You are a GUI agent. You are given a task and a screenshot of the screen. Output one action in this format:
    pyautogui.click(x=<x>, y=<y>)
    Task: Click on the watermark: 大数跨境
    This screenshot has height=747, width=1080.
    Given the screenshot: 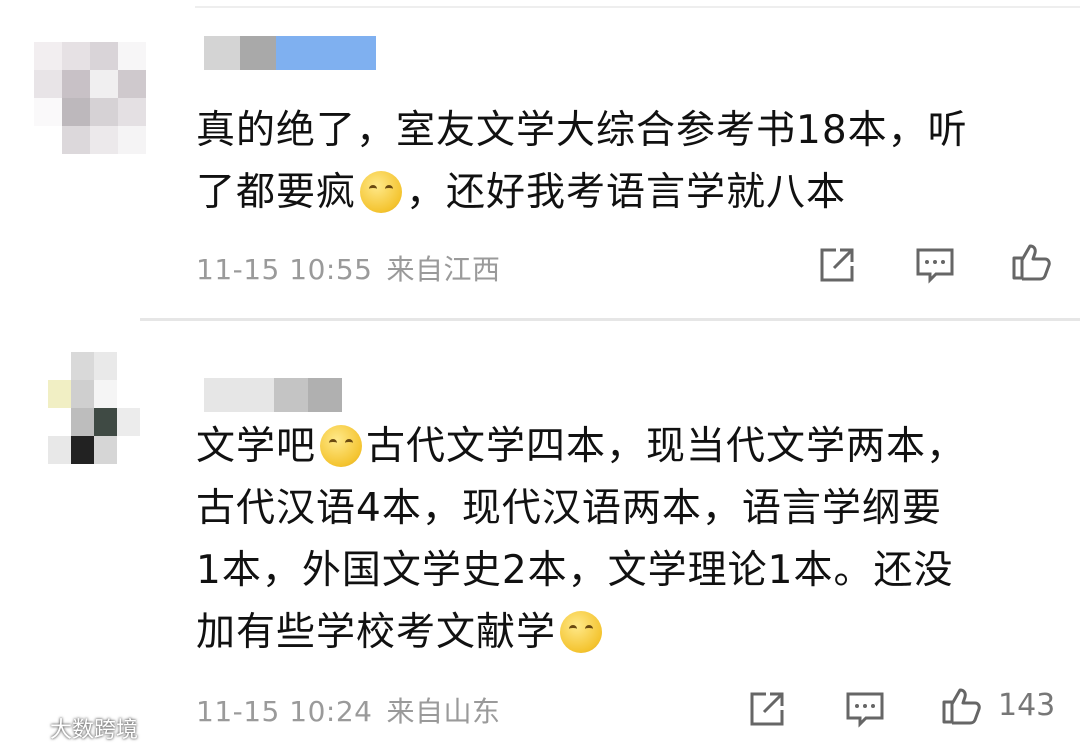 What is the action you would take?
    pyautogui.click(x=72, y=728)
    